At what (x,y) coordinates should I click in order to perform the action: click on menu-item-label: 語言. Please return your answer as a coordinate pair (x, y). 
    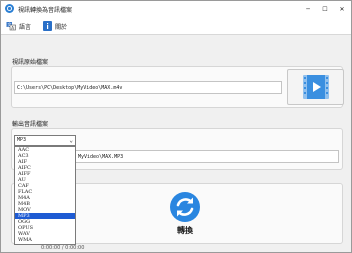
    Looking at the image, I should click on (25, 27).